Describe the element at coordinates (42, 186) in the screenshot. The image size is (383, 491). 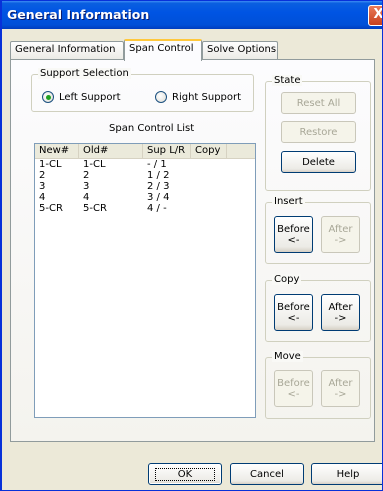
I see `cell-new: 3` at that location.